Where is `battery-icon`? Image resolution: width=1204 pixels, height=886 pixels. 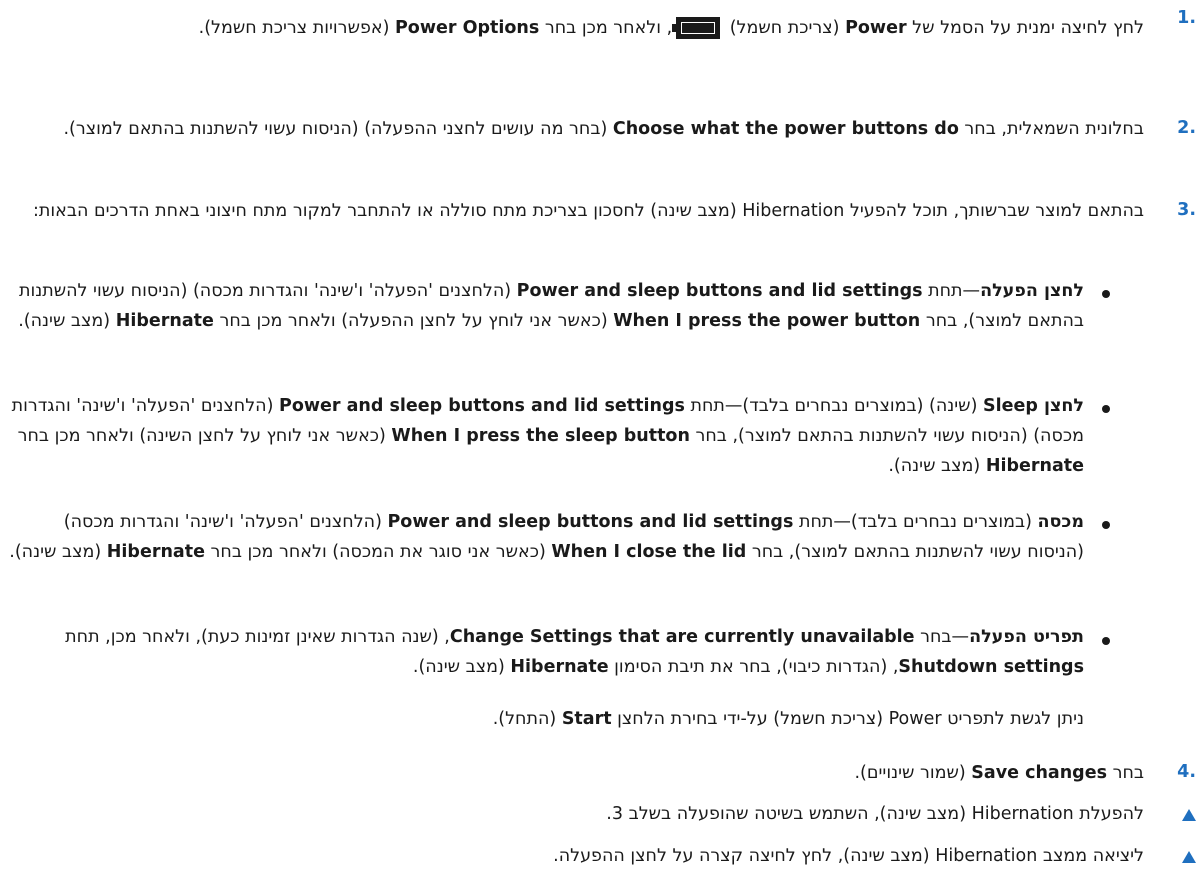
battery-icon is located at coordinates (696, 28).